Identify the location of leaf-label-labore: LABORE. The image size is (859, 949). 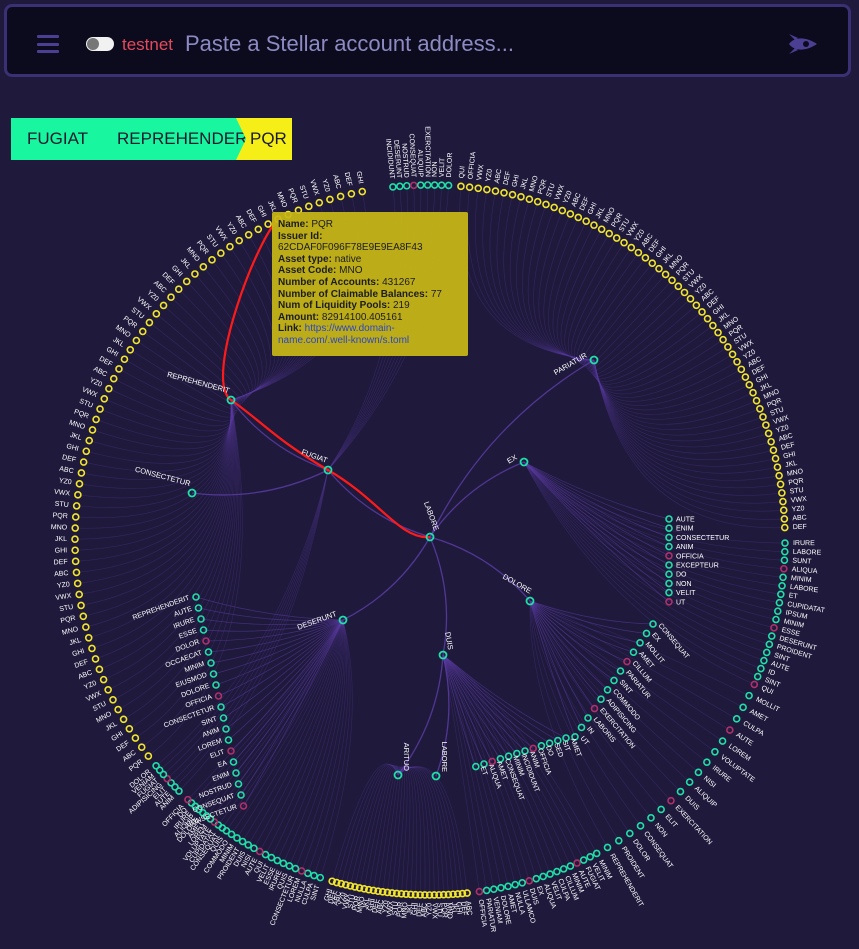
(807, 553).